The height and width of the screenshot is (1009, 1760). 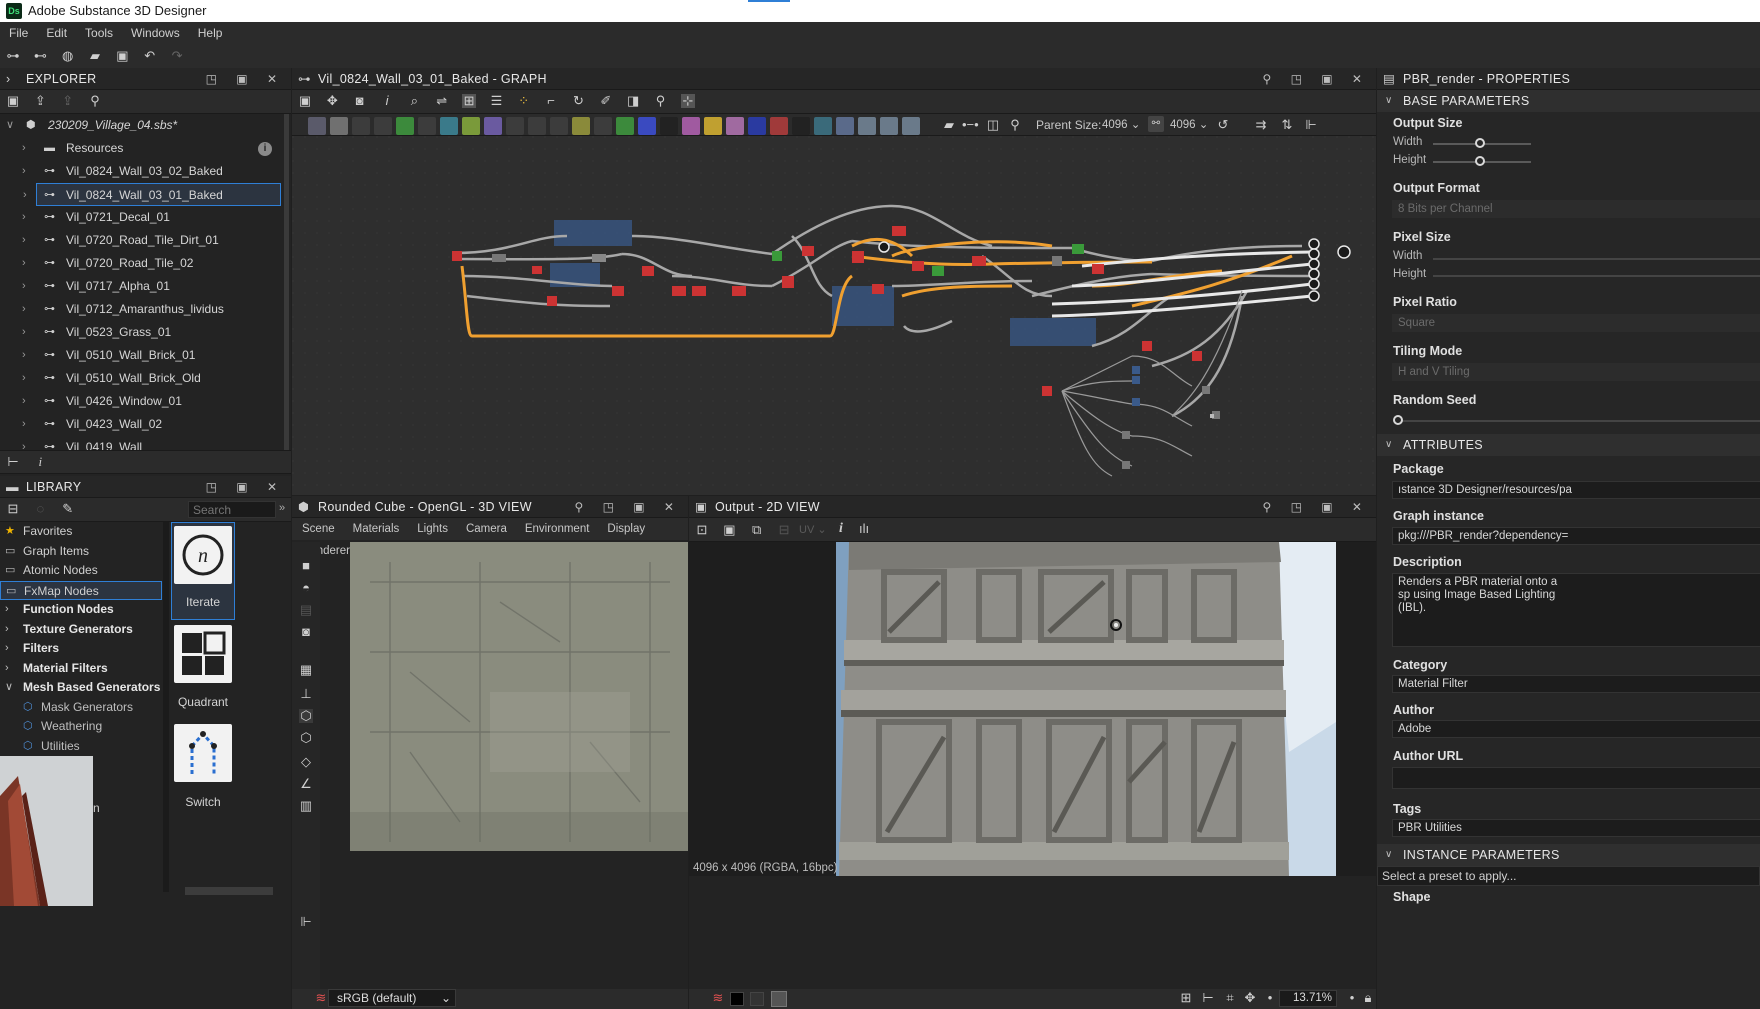 I want to click on tree-item-graph: › ⊶ Vil_0712_Amaranthus_lividus, so click(x=142, y=309).